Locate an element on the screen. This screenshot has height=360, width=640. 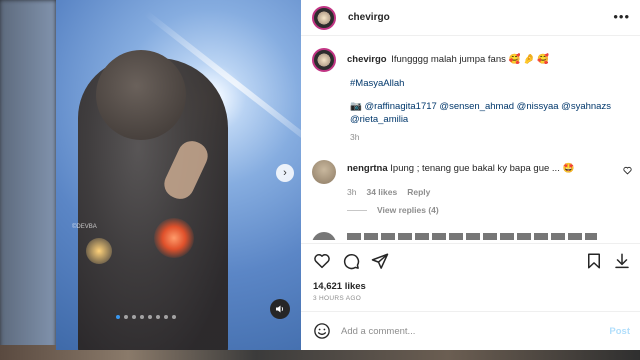
chevron-right-icon: › is located at coordinates (285, 173).